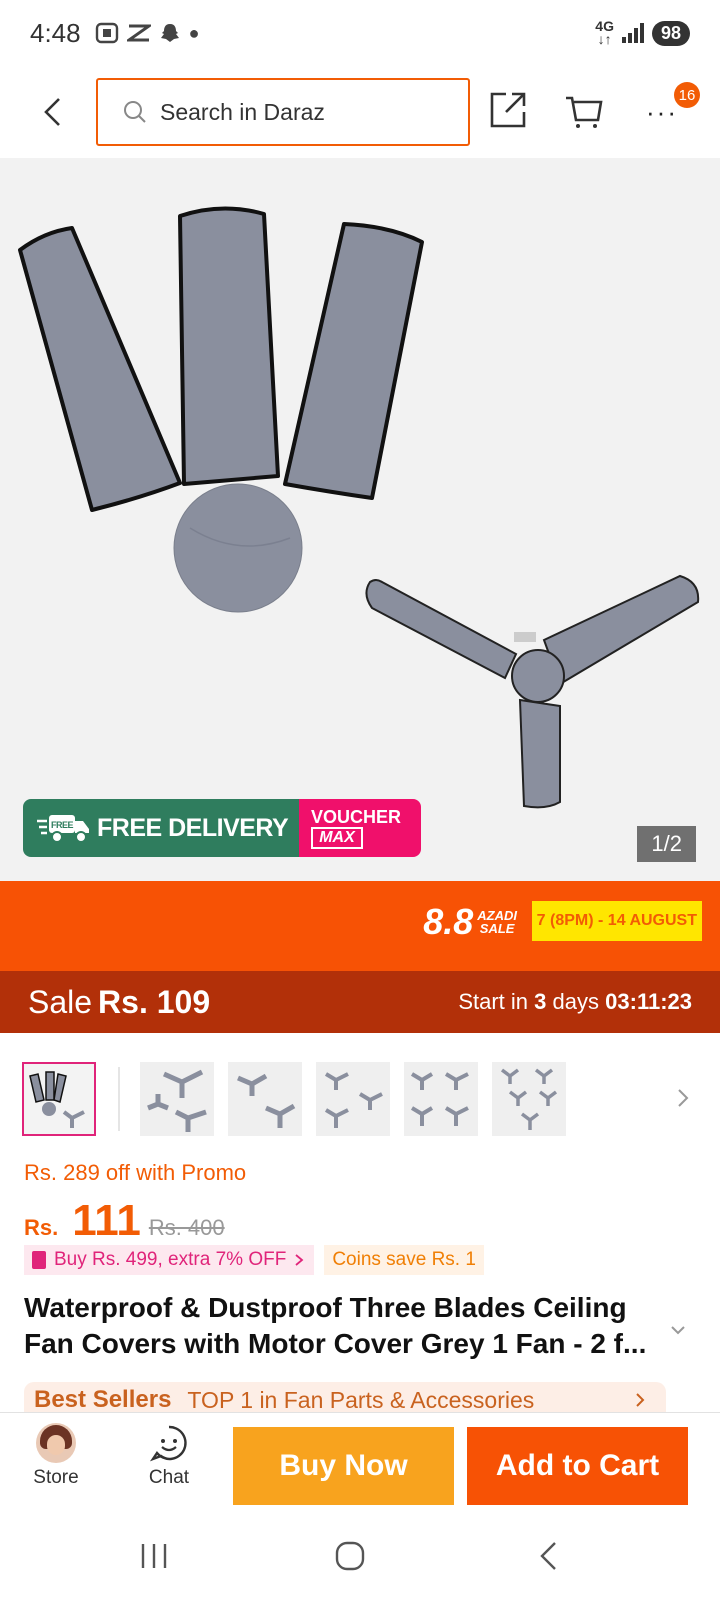  Describe the element at coordinates (360, 1002) in the screenshot. I see `sale-countdown-bar: Sale Rs. 109 Start in 3 days 03:11:23` at that location.